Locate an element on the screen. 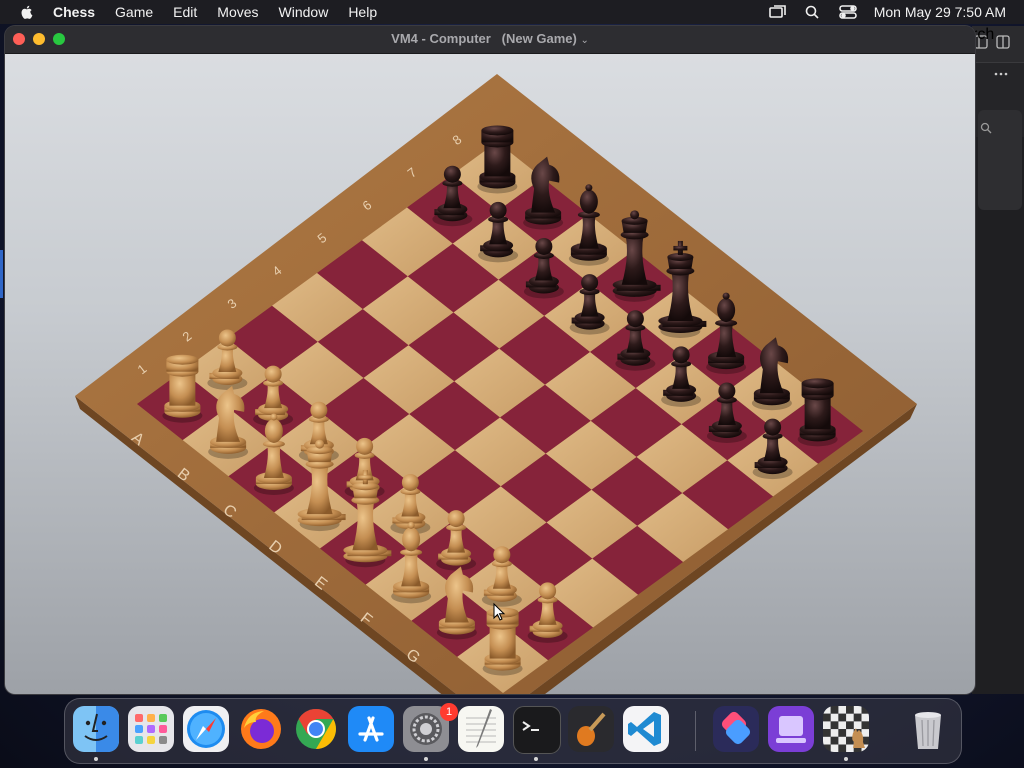 Image resolution: width=1024 pixels, height=768 pixels. chevron-down-icon: ⌄ is located at coordinates (584, 40).